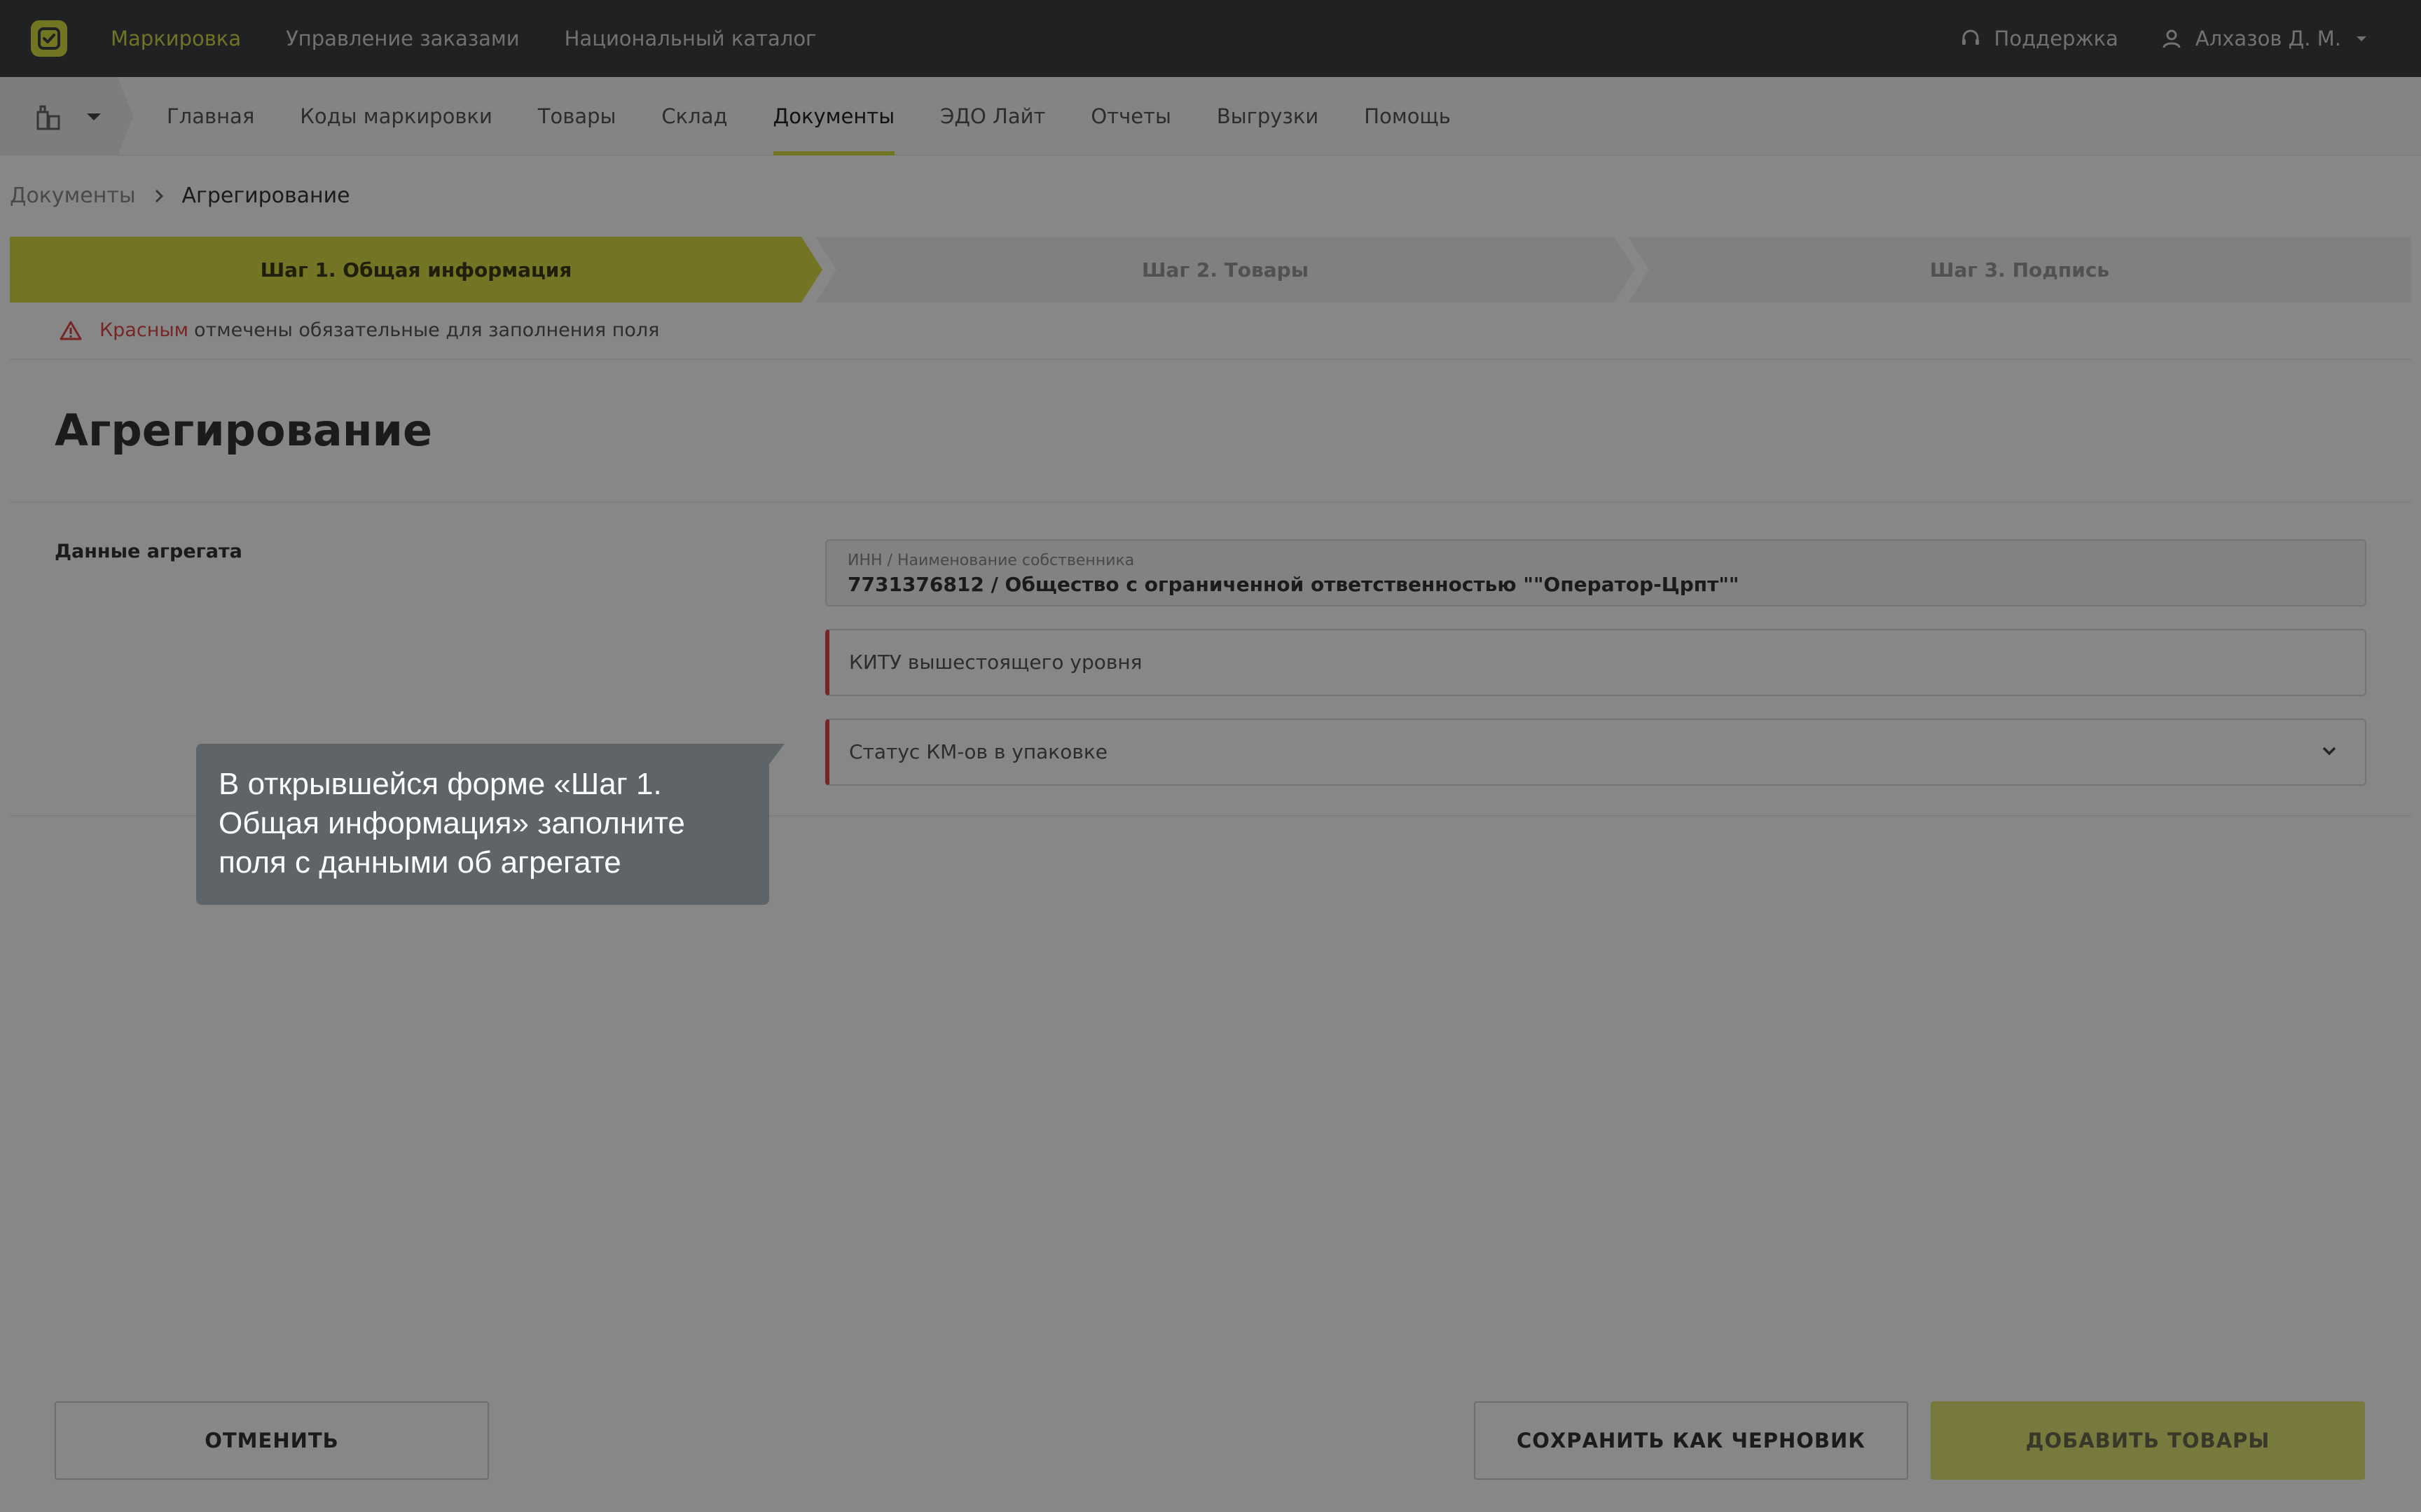 This screenshot has width=2421, height=1512. Describe the element at coordinates (2148, 1440) in the screenshot. I see `add-goods-button: ДОБАВИТЬ ТОВАРЫ` at that location.